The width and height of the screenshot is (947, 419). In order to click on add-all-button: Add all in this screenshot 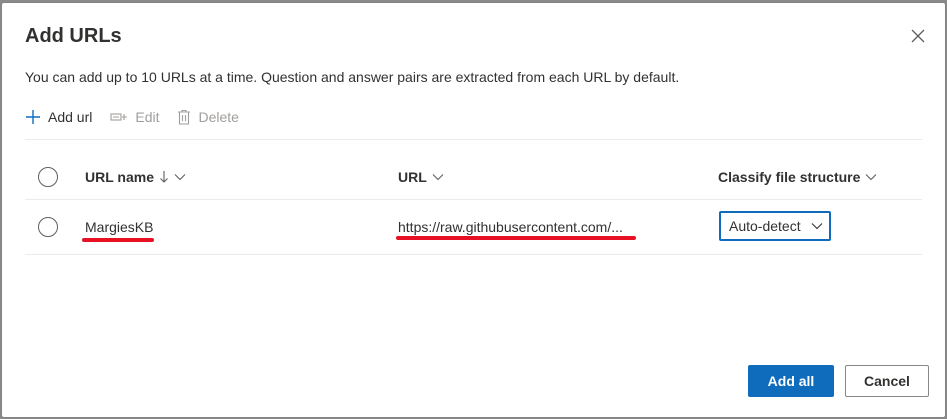, I will do `click(791, 381)`.